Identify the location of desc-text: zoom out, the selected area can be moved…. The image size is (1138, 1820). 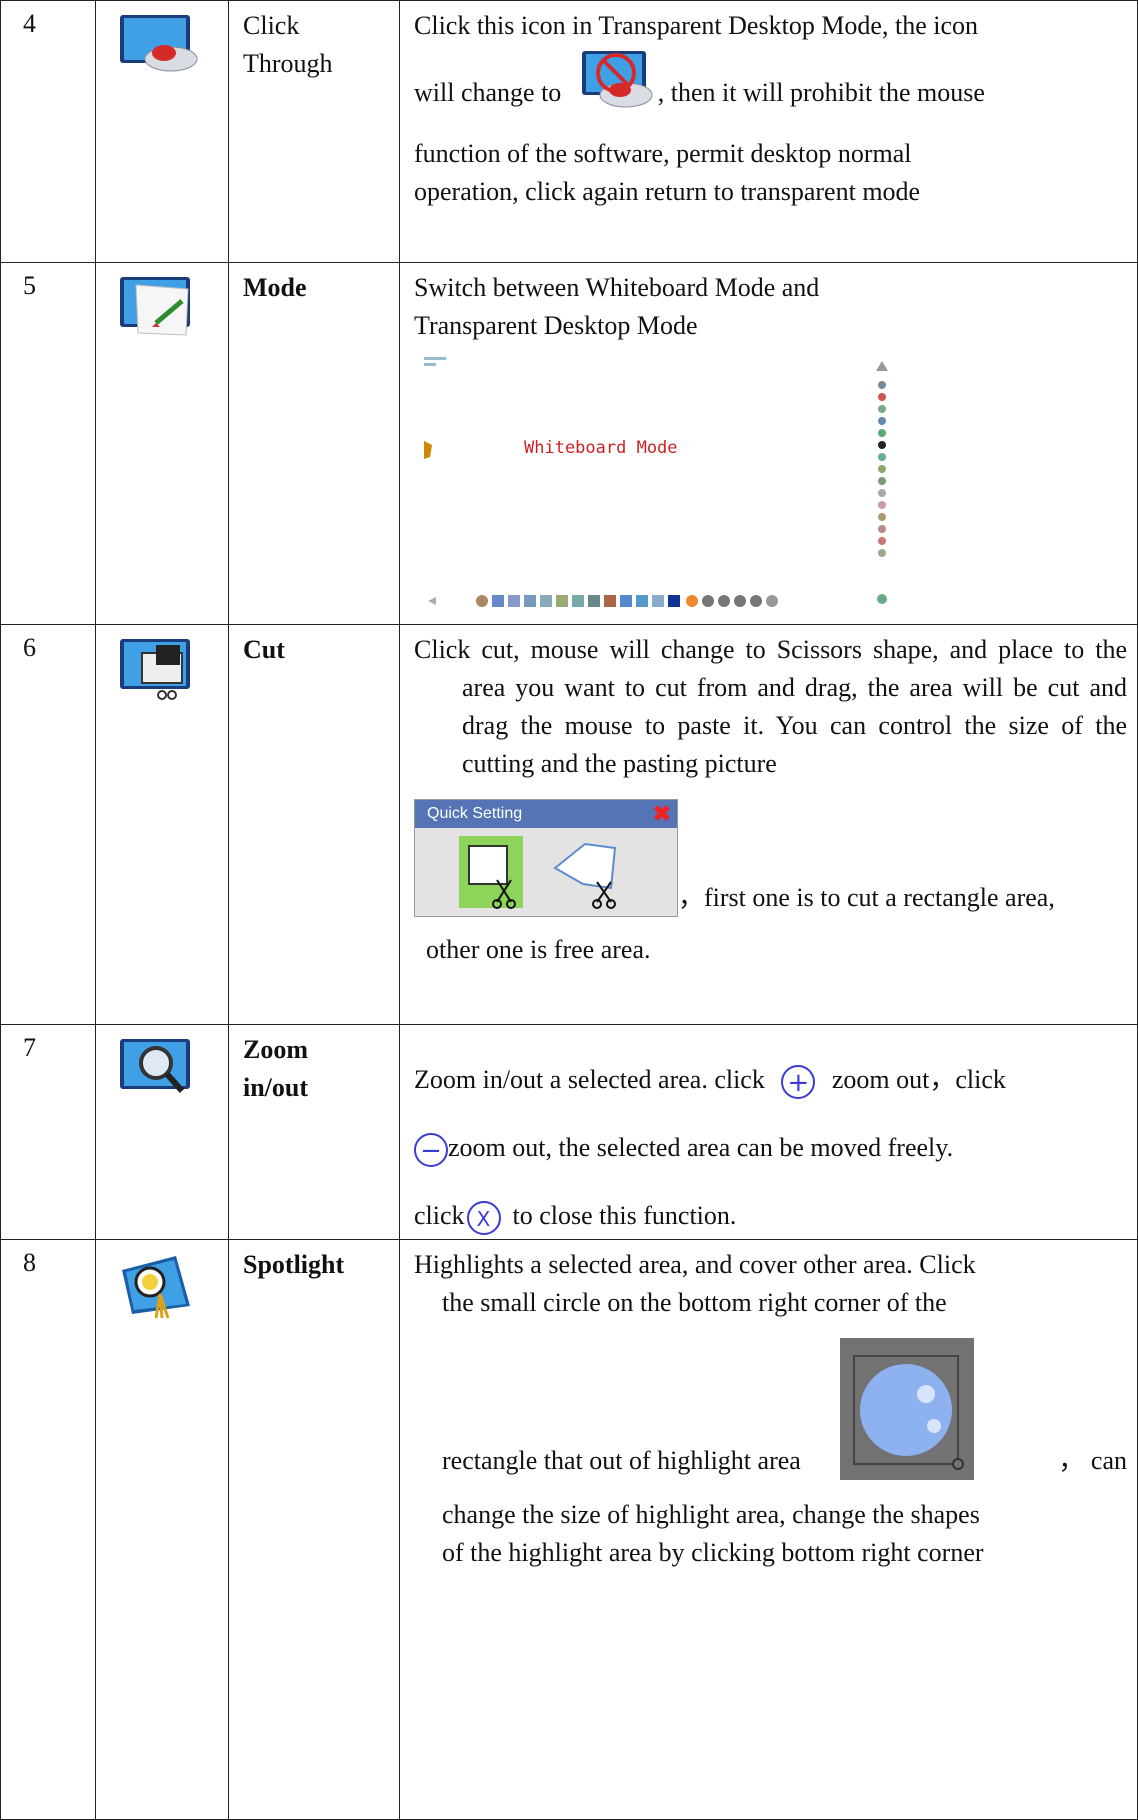
(701, 1148).